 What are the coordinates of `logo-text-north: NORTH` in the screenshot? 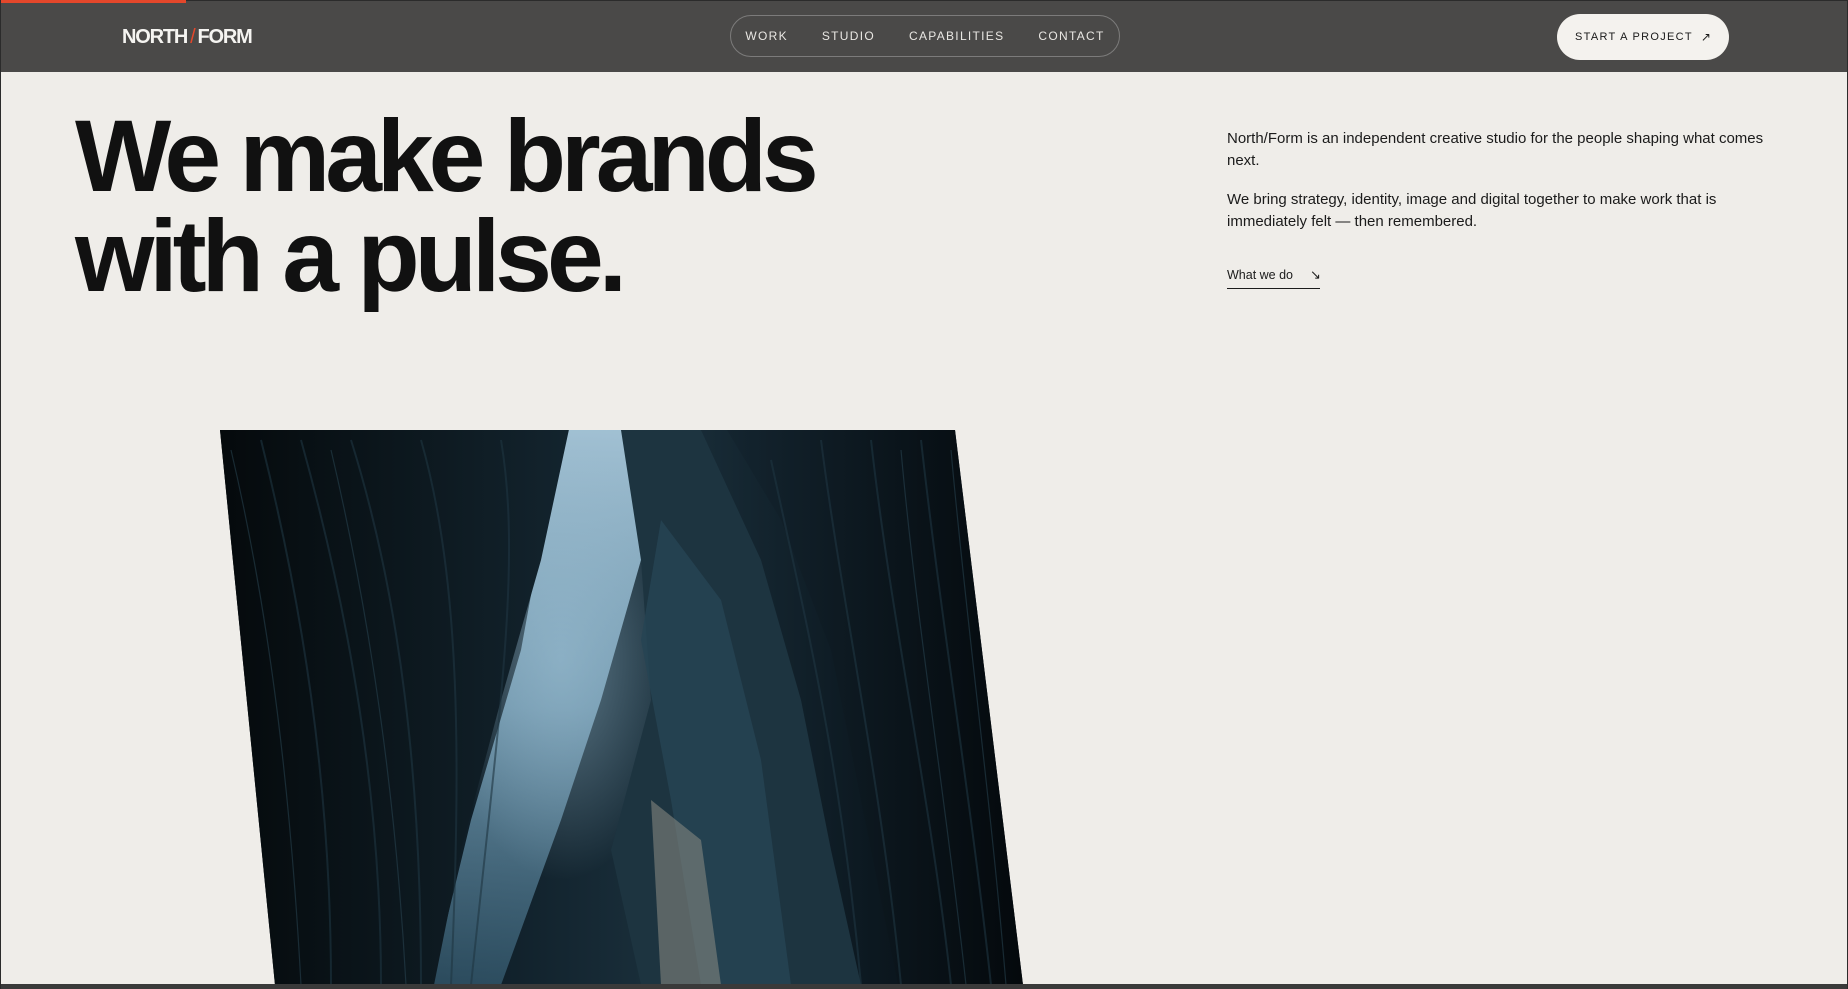 It's located at (155, 37).